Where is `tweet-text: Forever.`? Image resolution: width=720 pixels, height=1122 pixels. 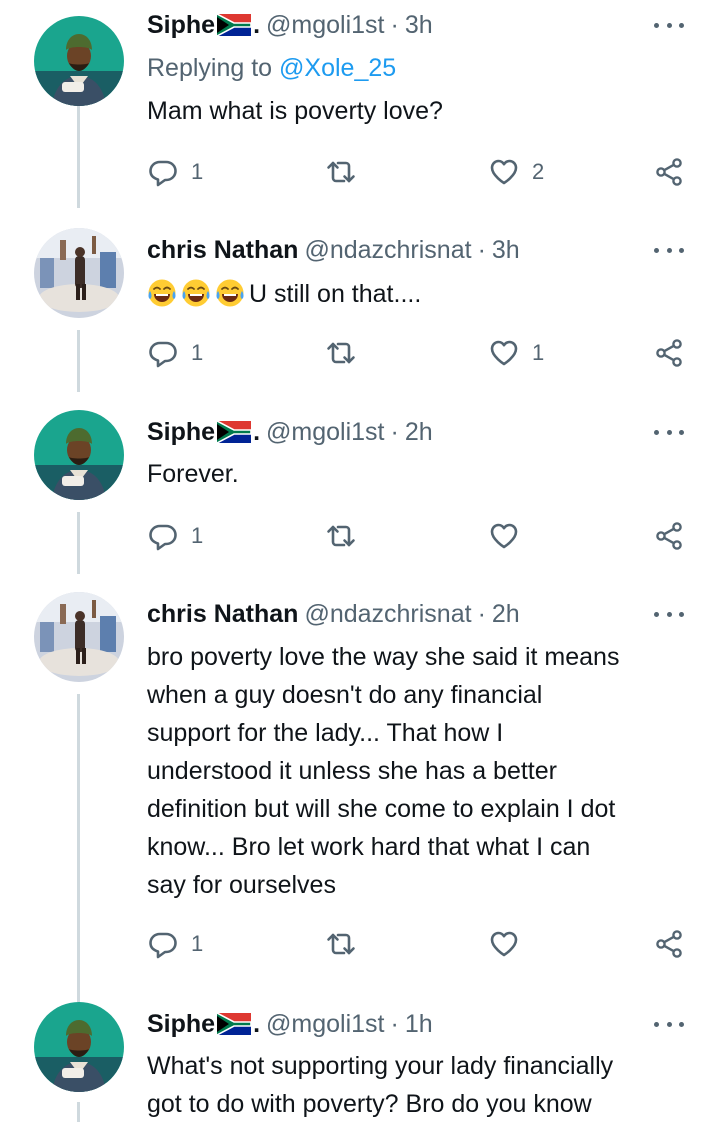 tweet-text: Forever. is located at coordinates (193, 474).